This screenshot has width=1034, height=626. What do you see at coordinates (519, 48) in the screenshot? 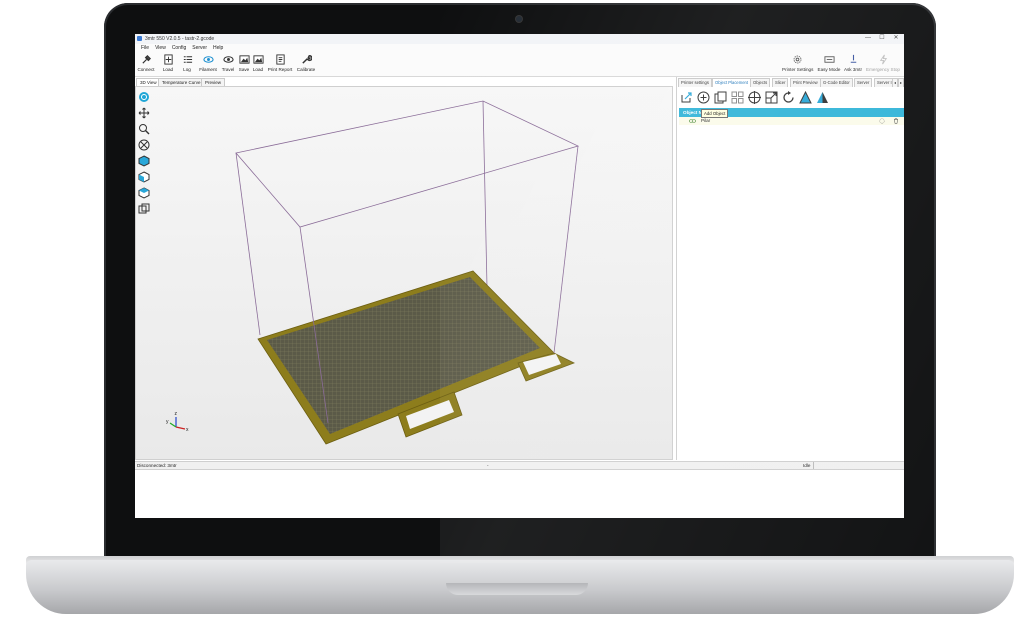
I see `menu-bar: File View Config Server Help` at bounding box center [519, 48].